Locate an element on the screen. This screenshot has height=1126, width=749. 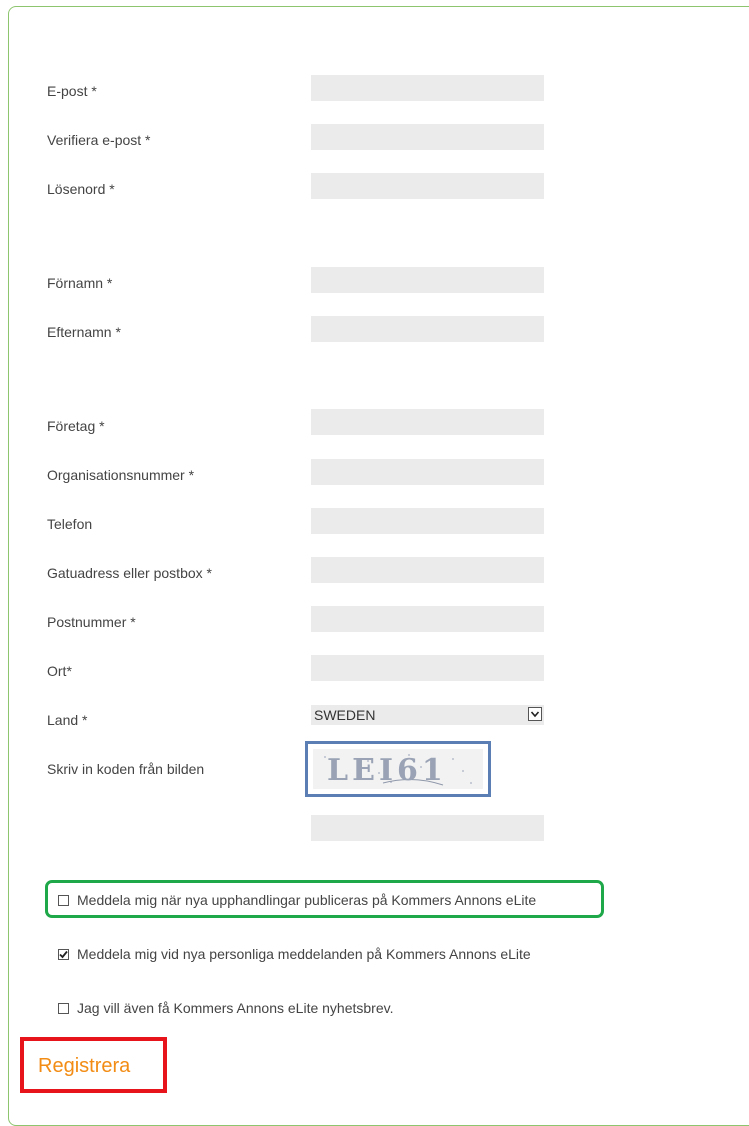
notify-messages-checkbox is located at coordinates (63, 954).